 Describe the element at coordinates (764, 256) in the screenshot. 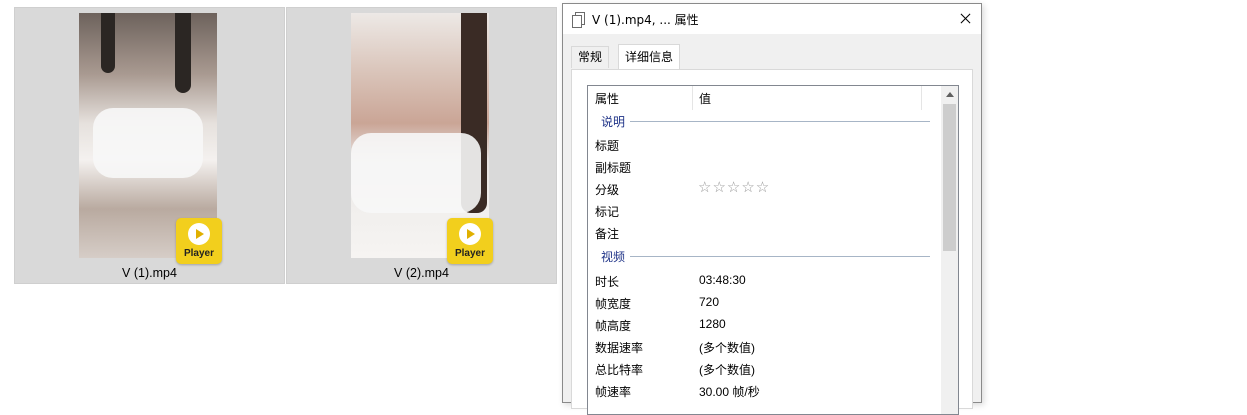

I see `group-header-video: 视频` at that location.